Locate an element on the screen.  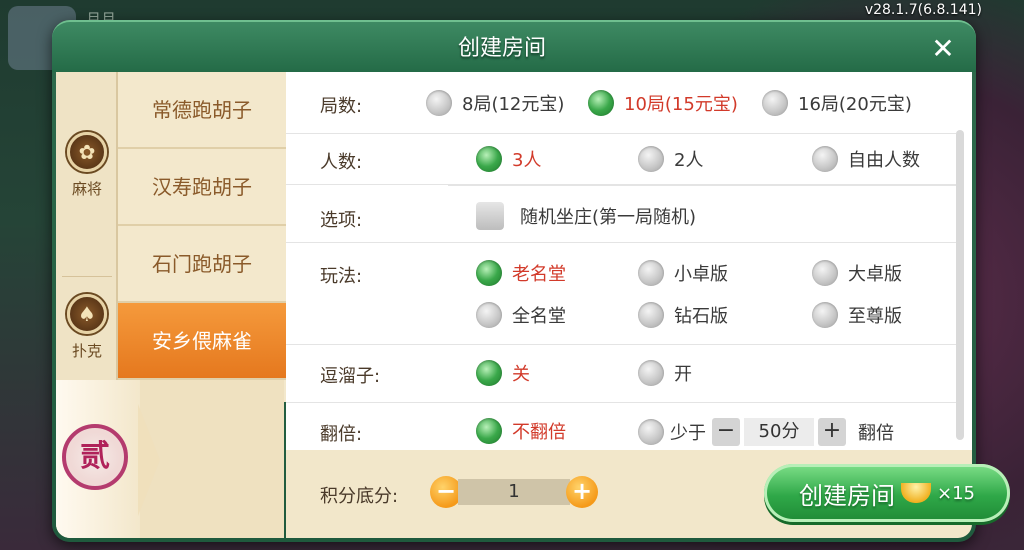
create-room-cost: ×15 is located at coordinates (956, 493).